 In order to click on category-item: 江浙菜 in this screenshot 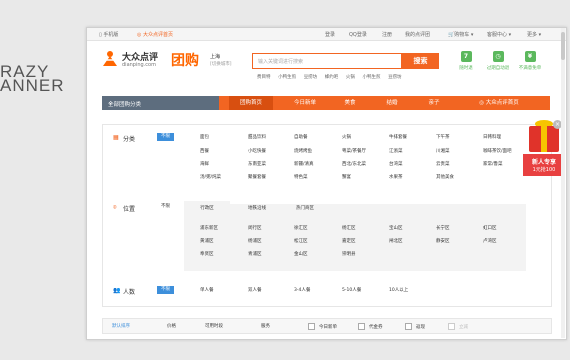, I will do `click(396, 151)`.